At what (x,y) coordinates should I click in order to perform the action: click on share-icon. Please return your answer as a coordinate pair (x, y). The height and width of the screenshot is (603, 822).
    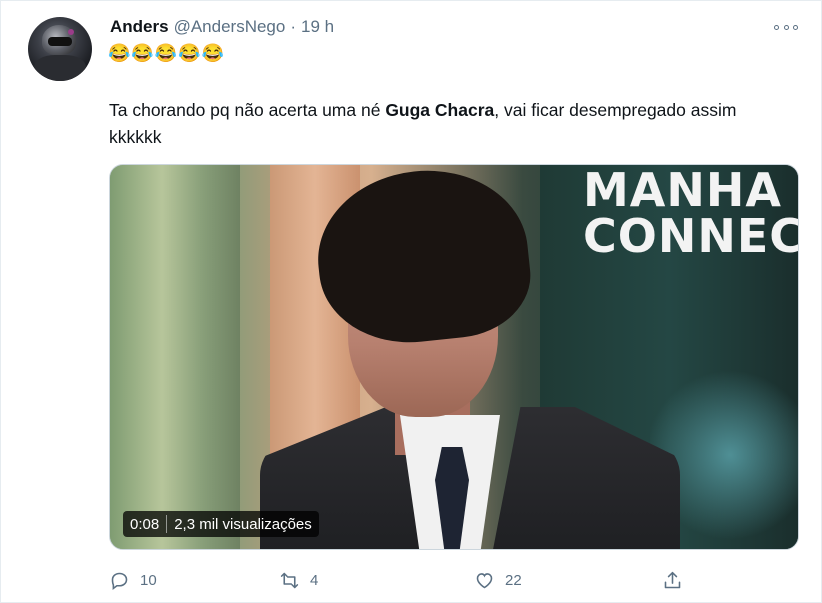
    Looking at the image, I should click on (672, 579).